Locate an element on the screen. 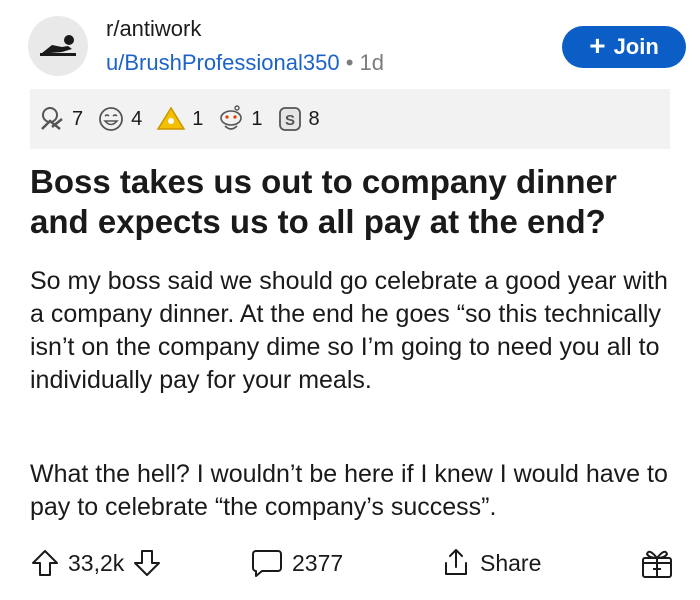 The height and width of the screenshot is (600, 700). laughing-face-award-icon is located at coordinates (111, 119).